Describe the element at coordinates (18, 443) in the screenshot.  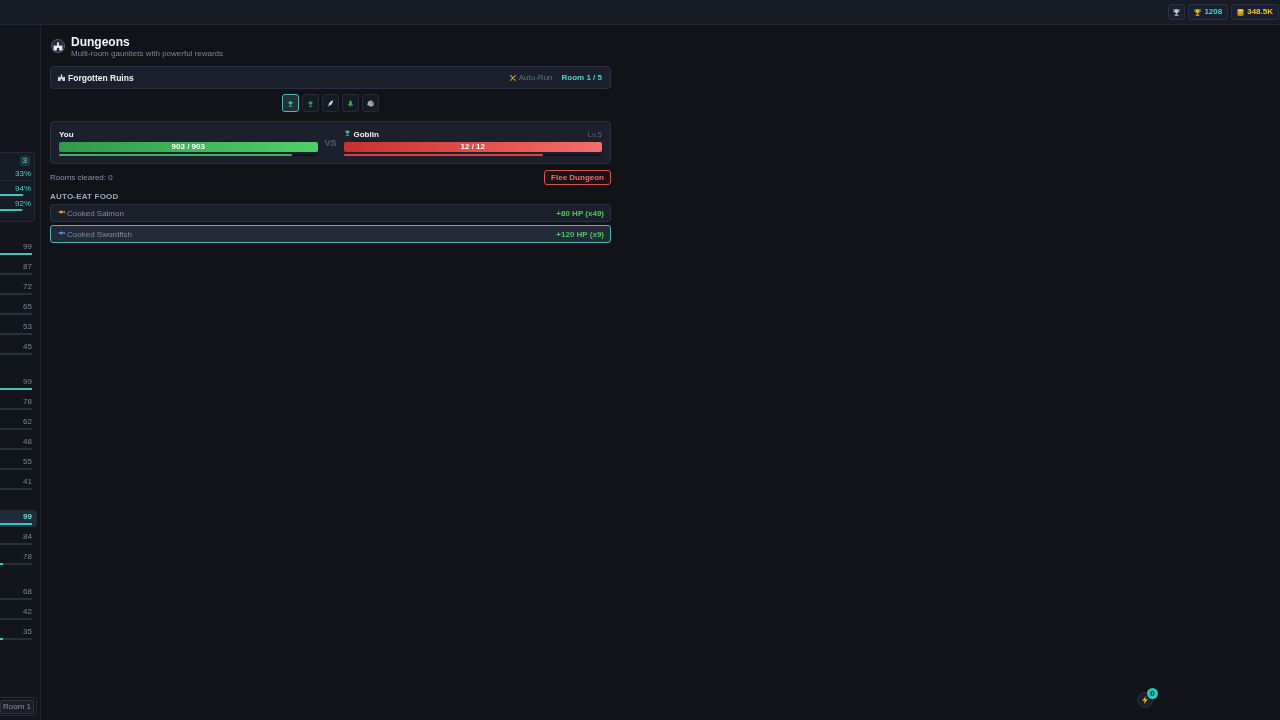
I see `skill-row: 48` at that location.